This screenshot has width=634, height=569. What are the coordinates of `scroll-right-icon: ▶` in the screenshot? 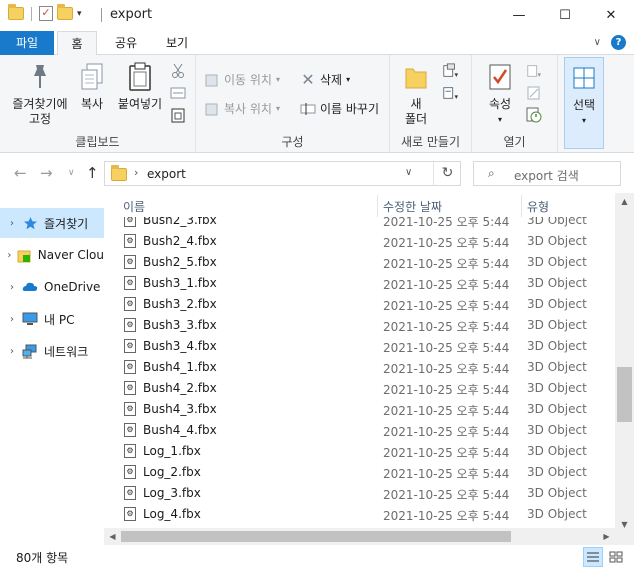 It's located at (606, 536).